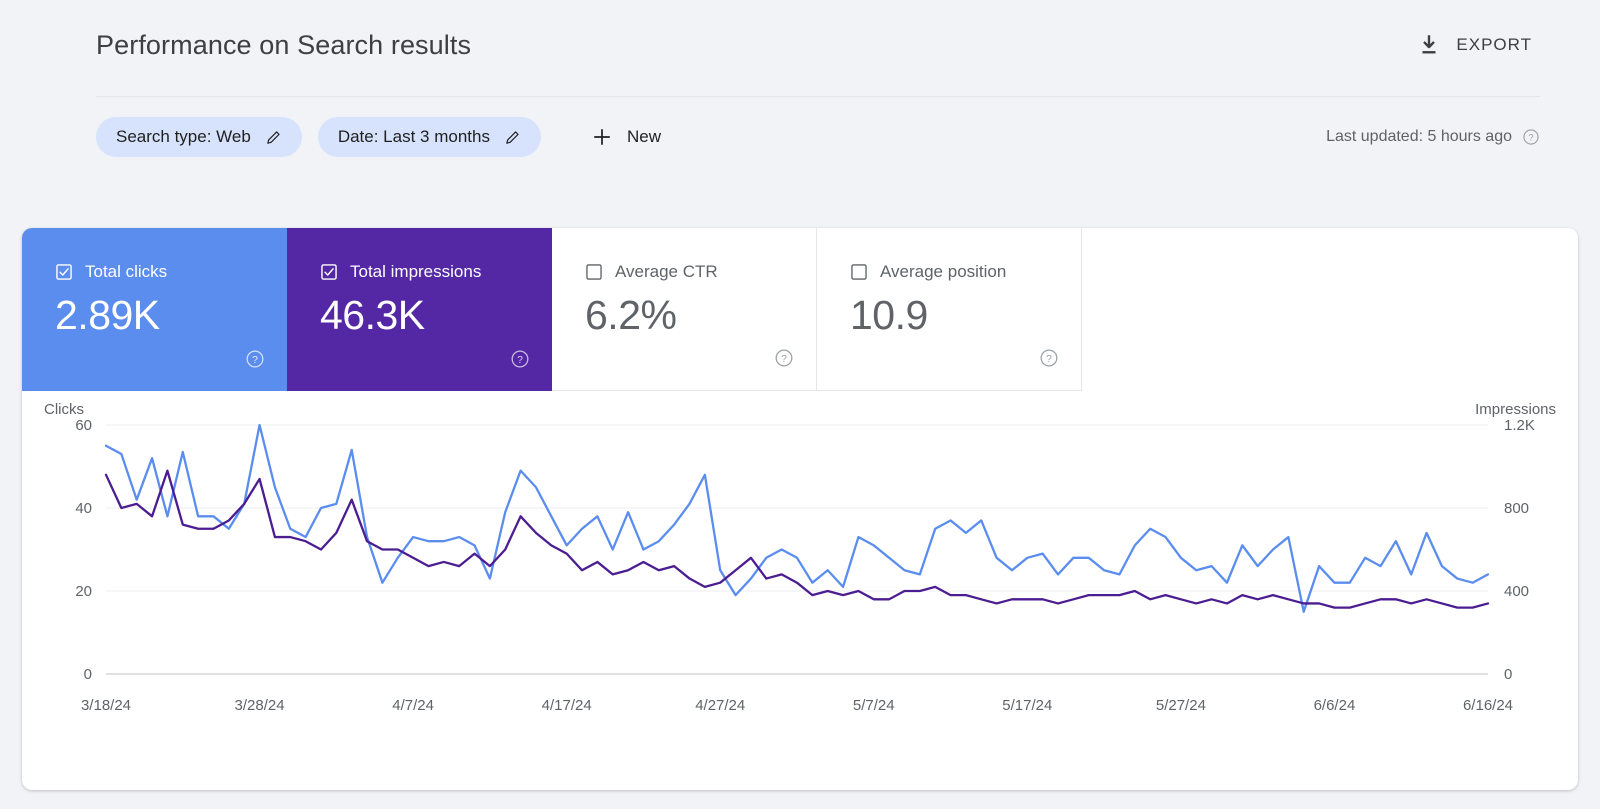  Describe the element at coordinates (1181, 705) in the screenshot. I see `x-axis-tick: 5/27/24` at that location.